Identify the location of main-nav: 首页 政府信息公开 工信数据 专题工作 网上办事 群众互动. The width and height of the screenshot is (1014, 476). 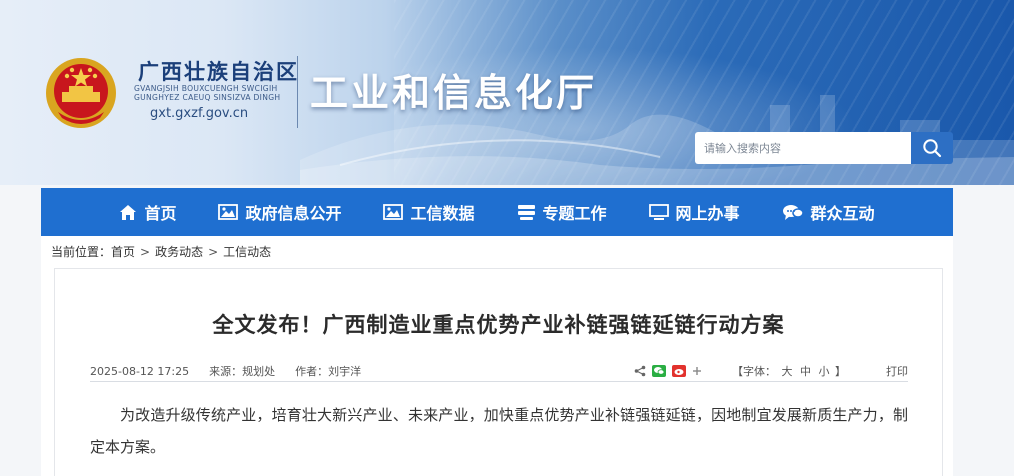
(497, 212).